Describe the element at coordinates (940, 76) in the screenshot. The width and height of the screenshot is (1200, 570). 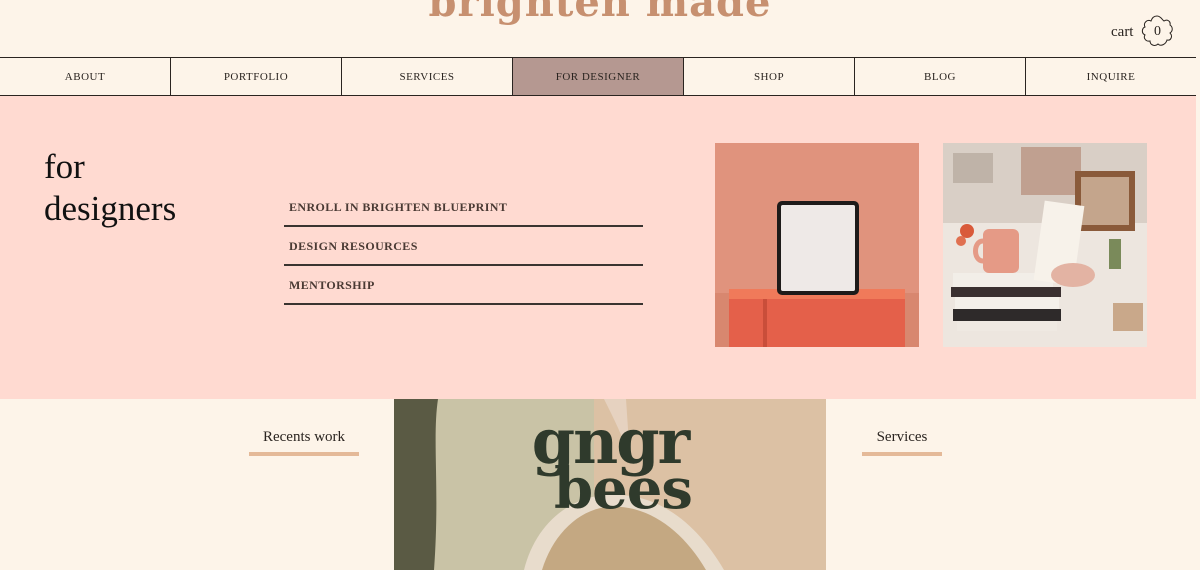
I see `nav-blog: BLOG` at that location.